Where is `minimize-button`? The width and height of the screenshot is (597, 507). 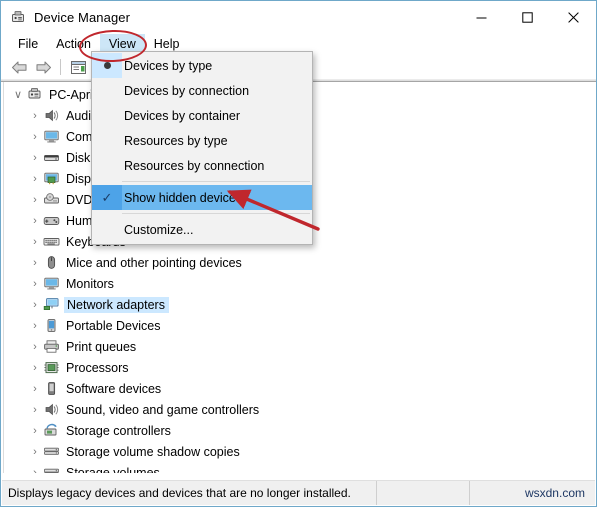
minimize-button is located at coordinates (481, 17).